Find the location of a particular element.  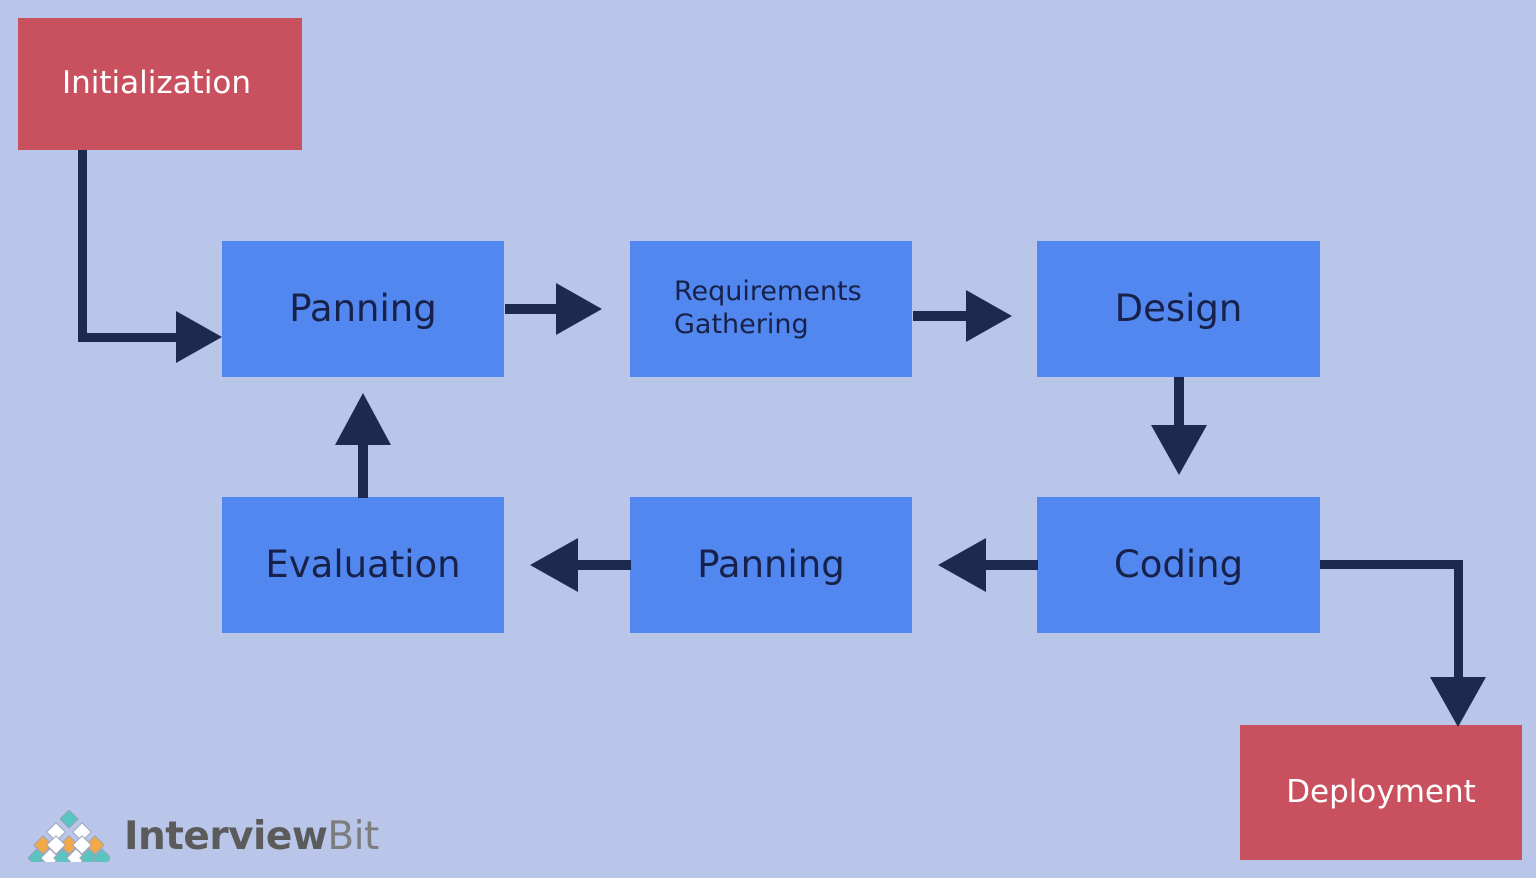

edge-coding-to-deployment-horizontal is located at coordinates (1391, 564).